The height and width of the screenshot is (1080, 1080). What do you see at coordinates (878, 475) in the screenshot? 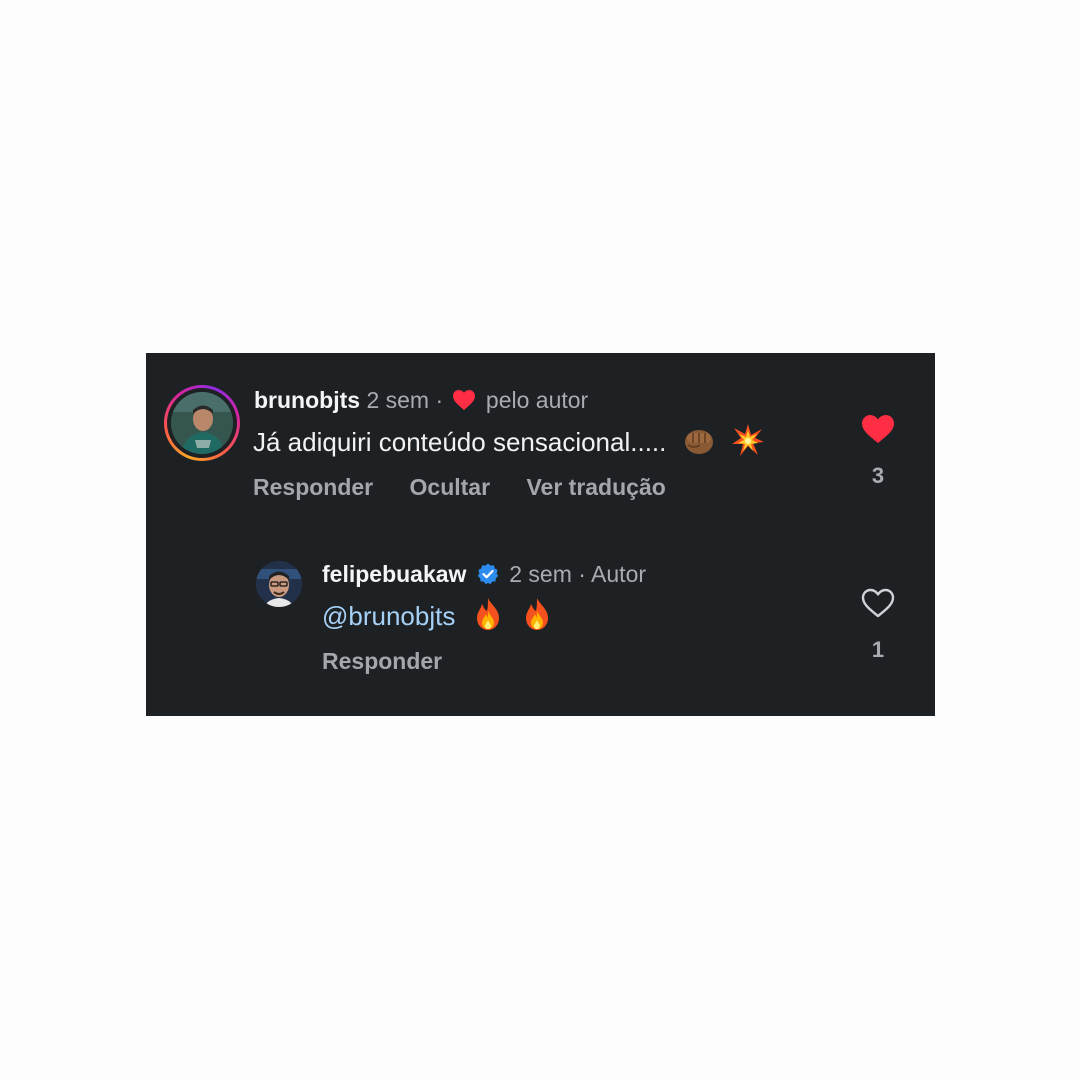
I see `like-count: 3` at bounding box center [878, 475].